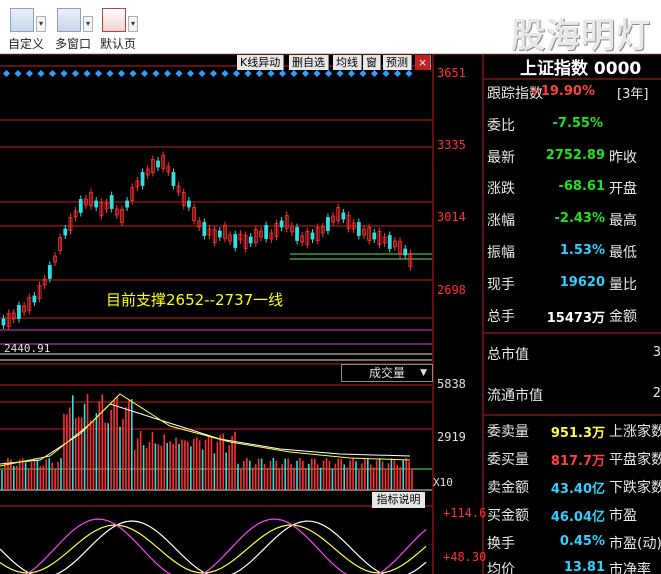 This screenshot has height=574, width=661. I want to click on multi-window-button: ▾ 多窗口, so click(73, 28).